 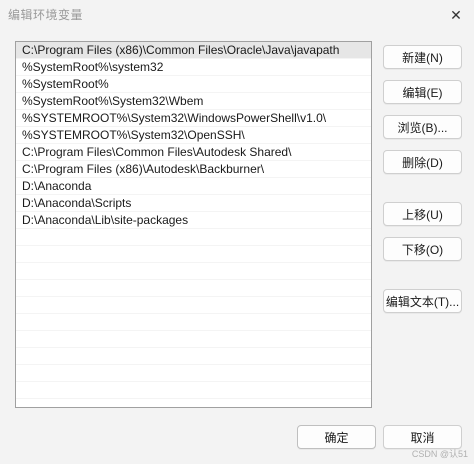 What do you see at coordinates (193, 203) in the screenshot?
I see `list-item: D:\Anaconda\Scripts` at bounding box center [193, 203].